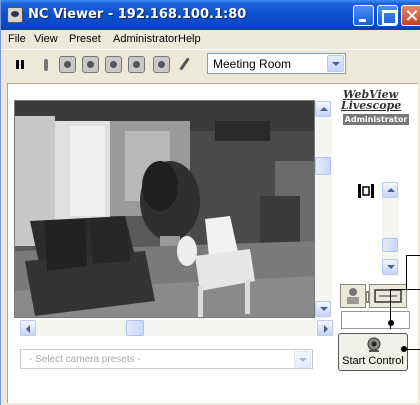 This screenshot has height=405, width=420. What do you see at coordinates (46, 39) in the screenshot?
I see `menu-view: View` at bounding box center [46, 39].